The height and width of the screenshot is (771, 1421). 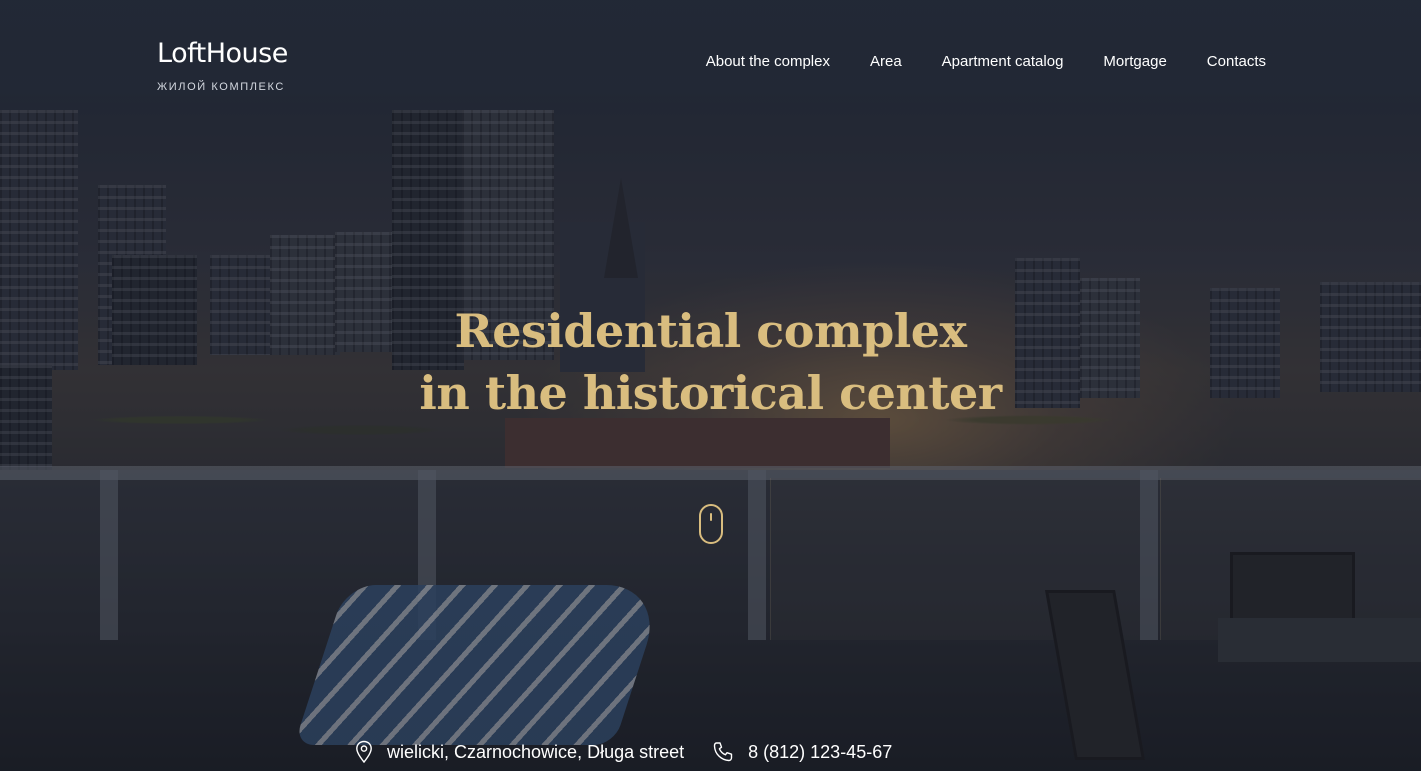 I want to click on location-pin-icon, so click(x=364, y=752).